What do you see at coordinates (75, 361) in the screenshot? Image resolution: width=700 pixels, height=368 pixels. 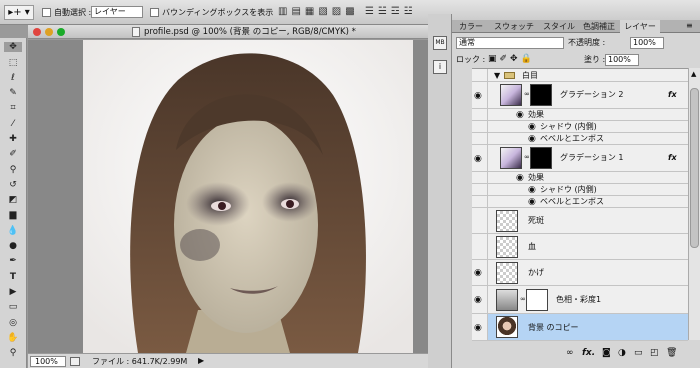 I see `status-icon` at bounding box center [75, 361].